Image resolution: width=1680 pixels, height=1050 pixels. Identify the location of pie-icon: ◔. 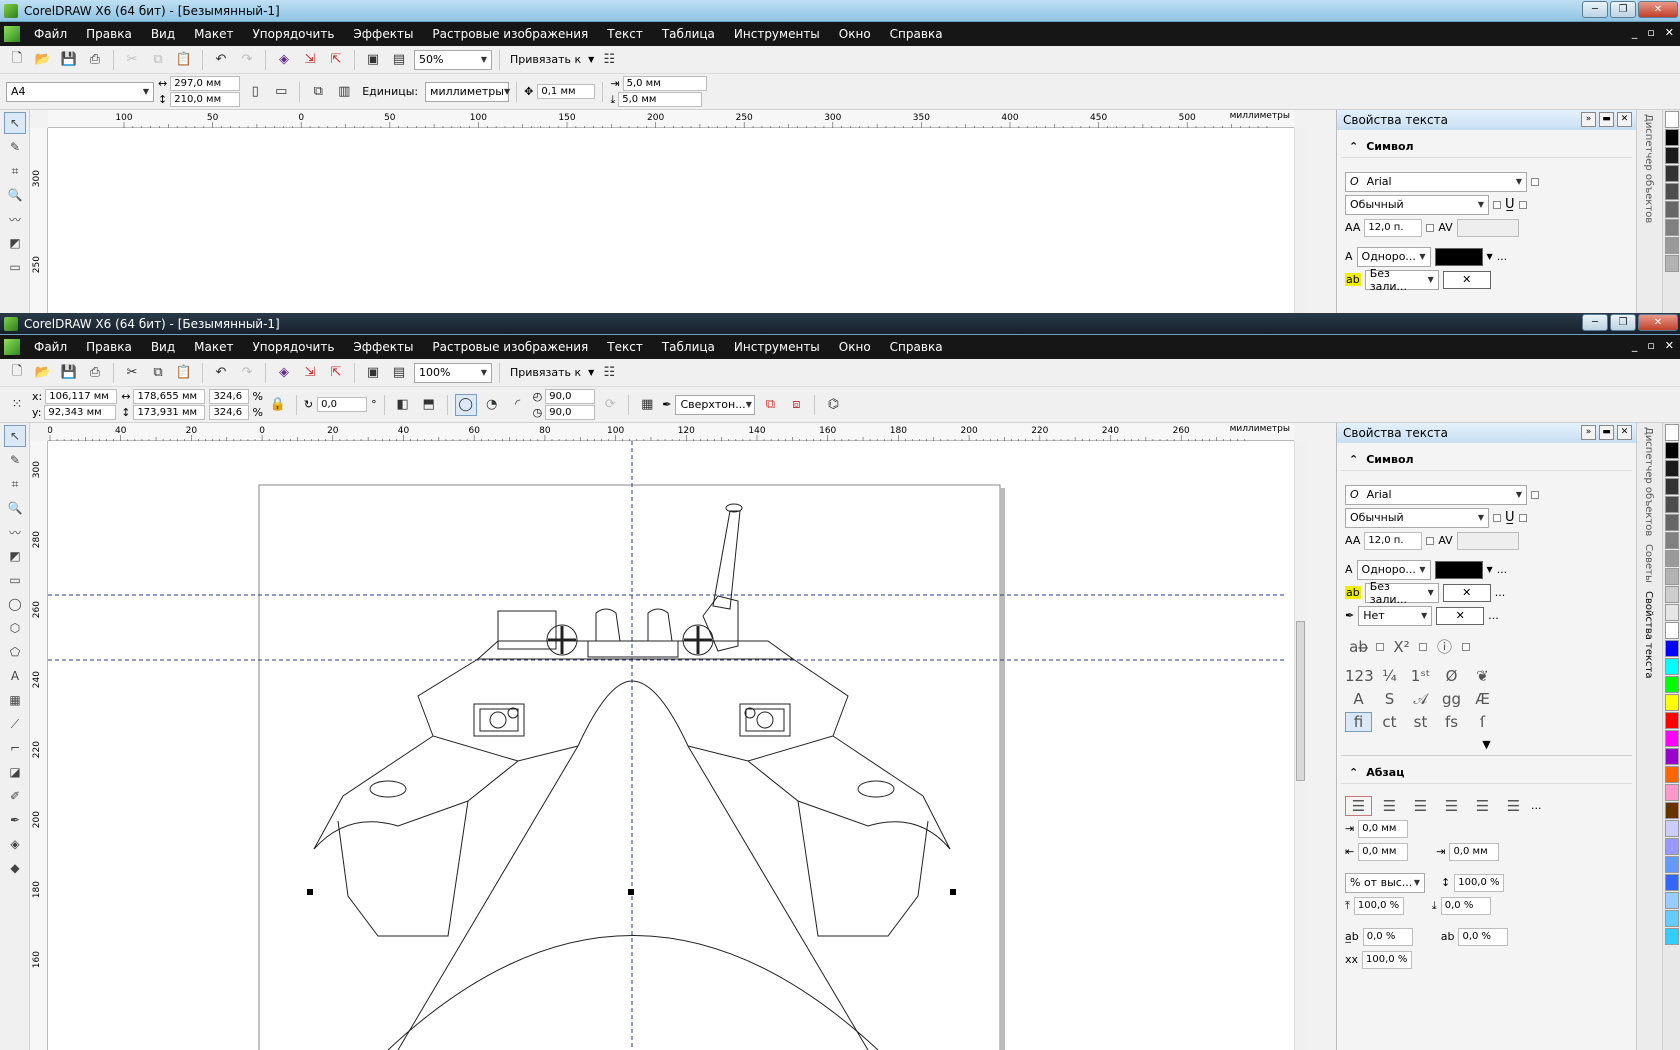
(492, 405).